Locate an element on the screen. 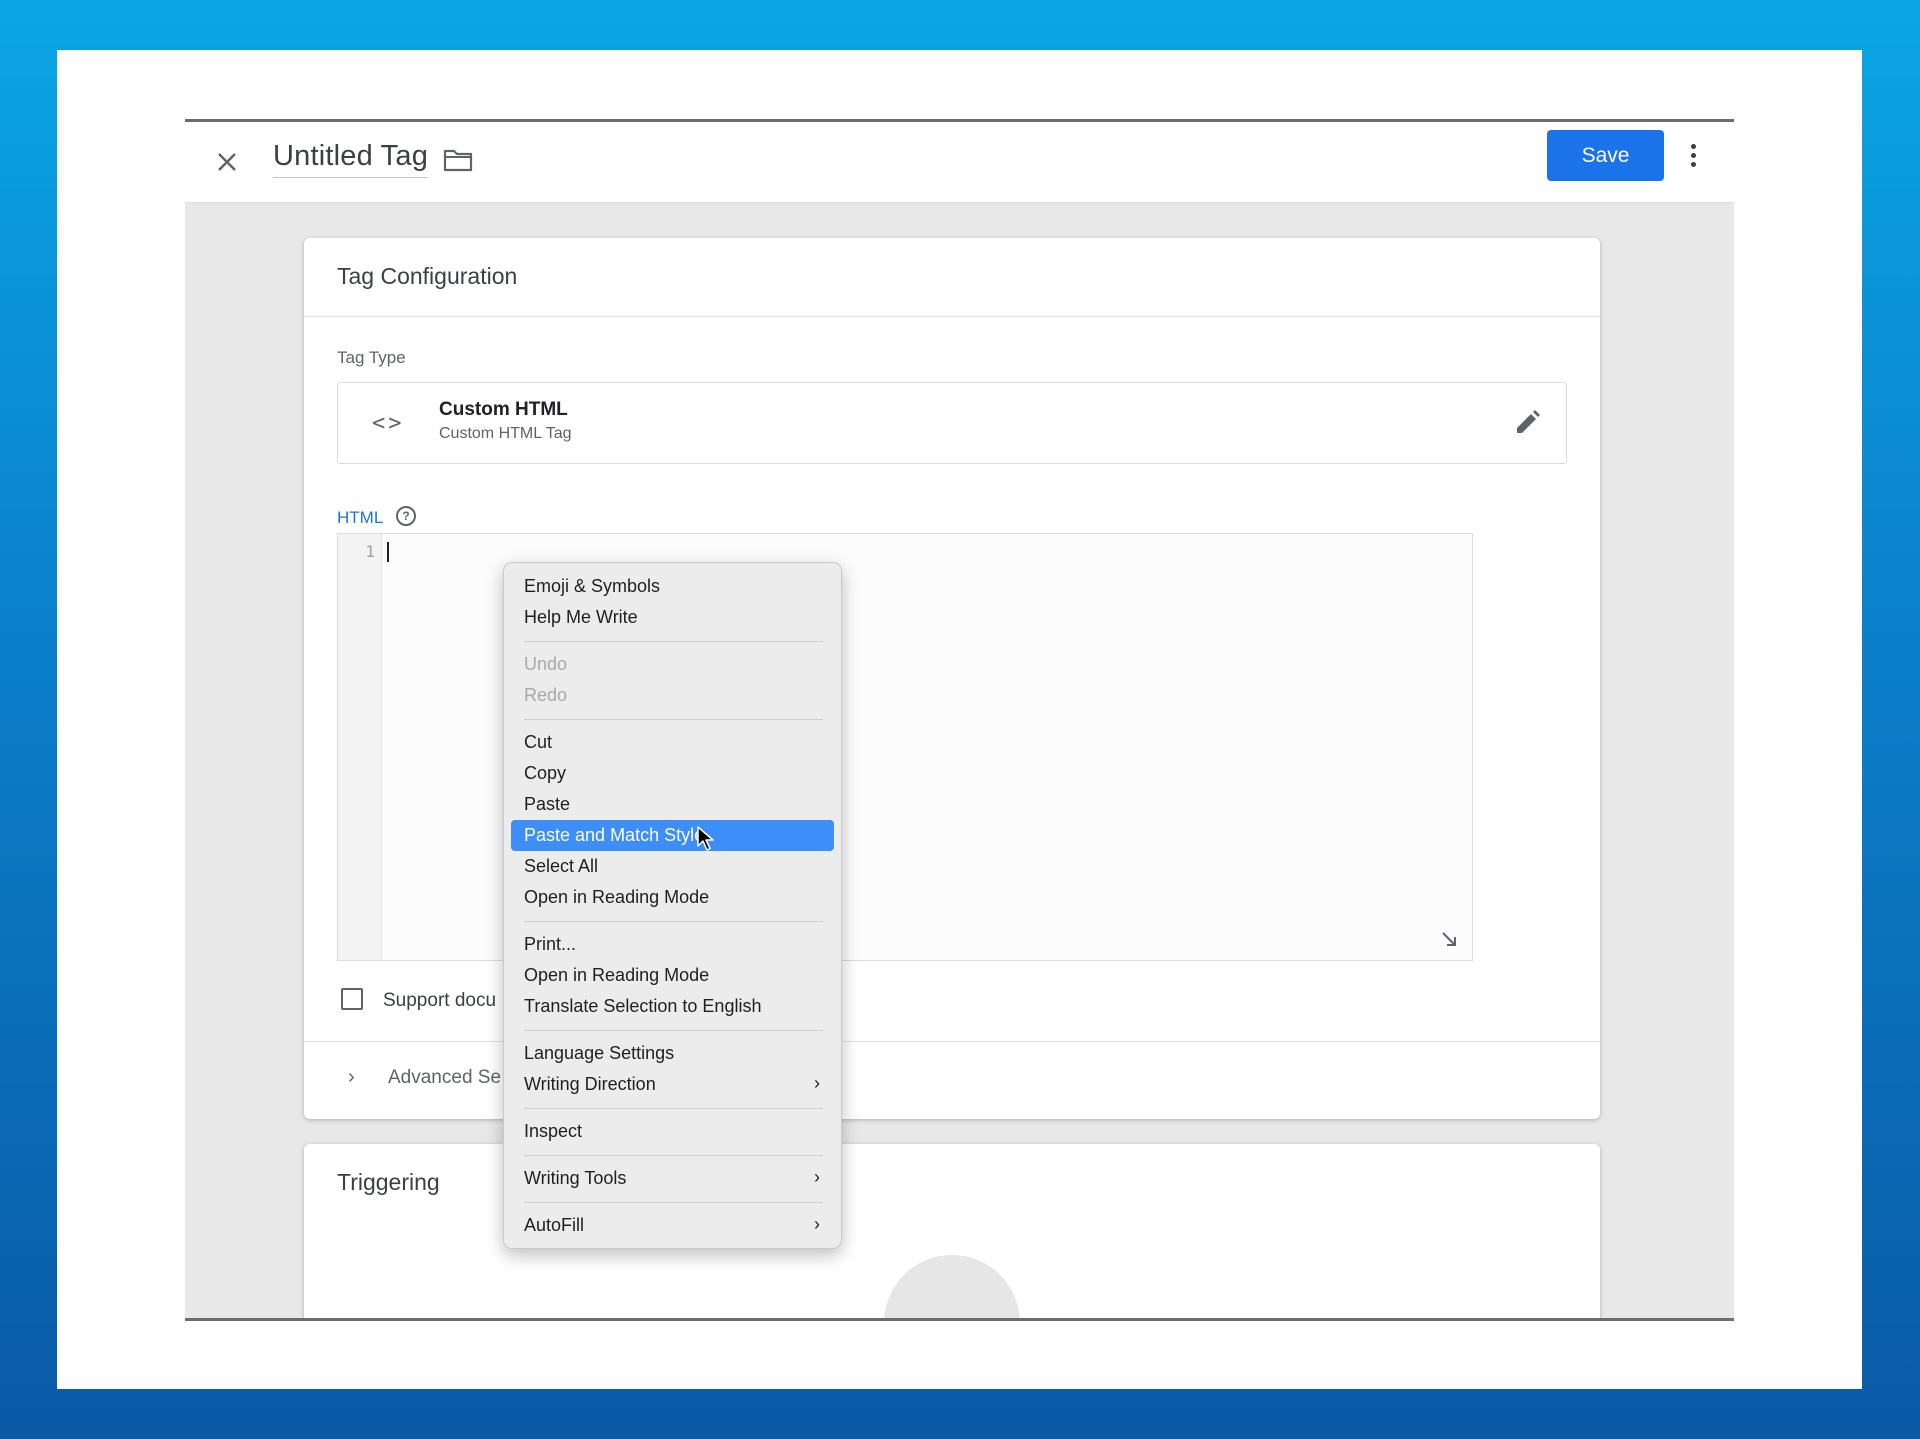 The height and width of the screenshot is (1439, 1920). tag-type-description: Custom HTML Tag is located at coordinates (505, 433).